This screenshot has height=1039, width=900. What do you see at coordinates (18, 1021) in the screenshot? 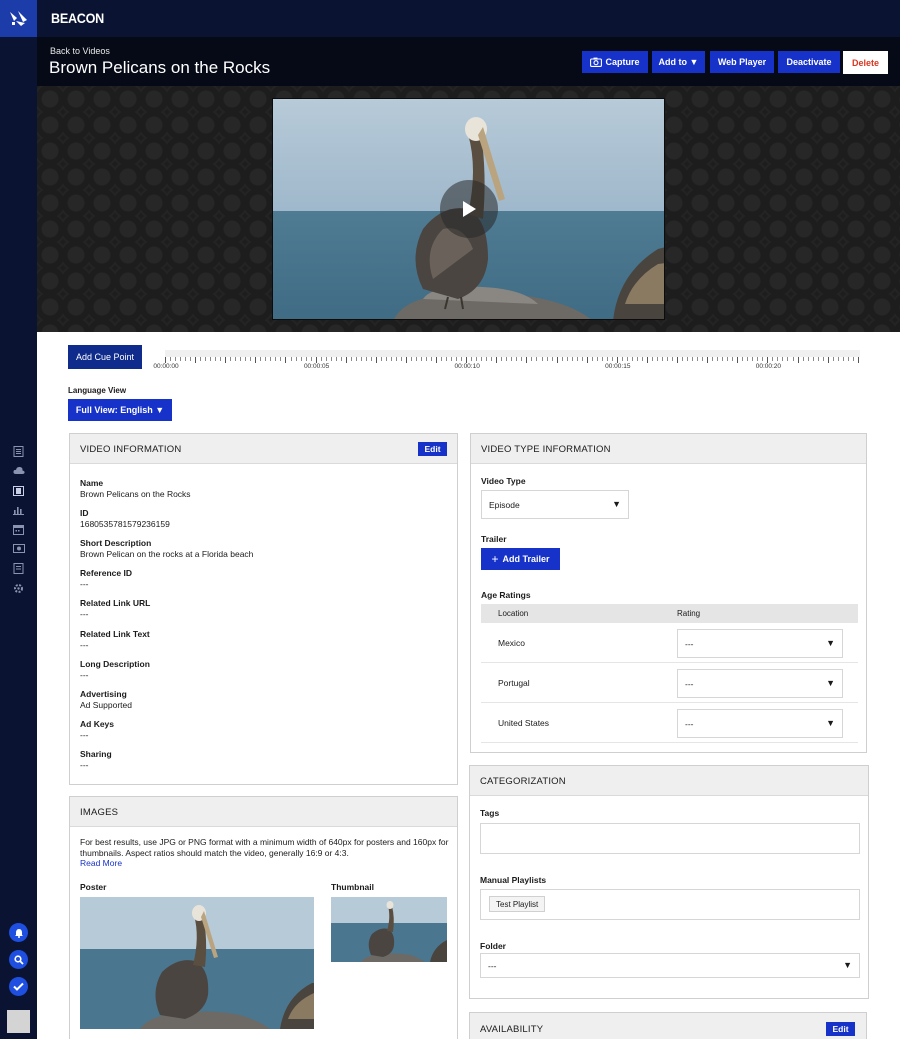
I see `avatar` at bounding box center [18, 1021].